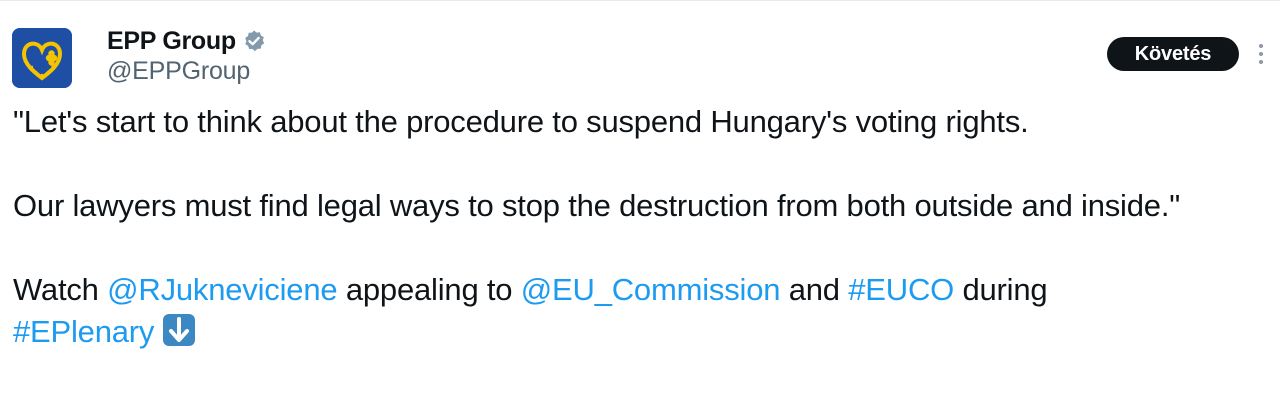  I want to click on more-vertical-icon, so click(1261, 54).